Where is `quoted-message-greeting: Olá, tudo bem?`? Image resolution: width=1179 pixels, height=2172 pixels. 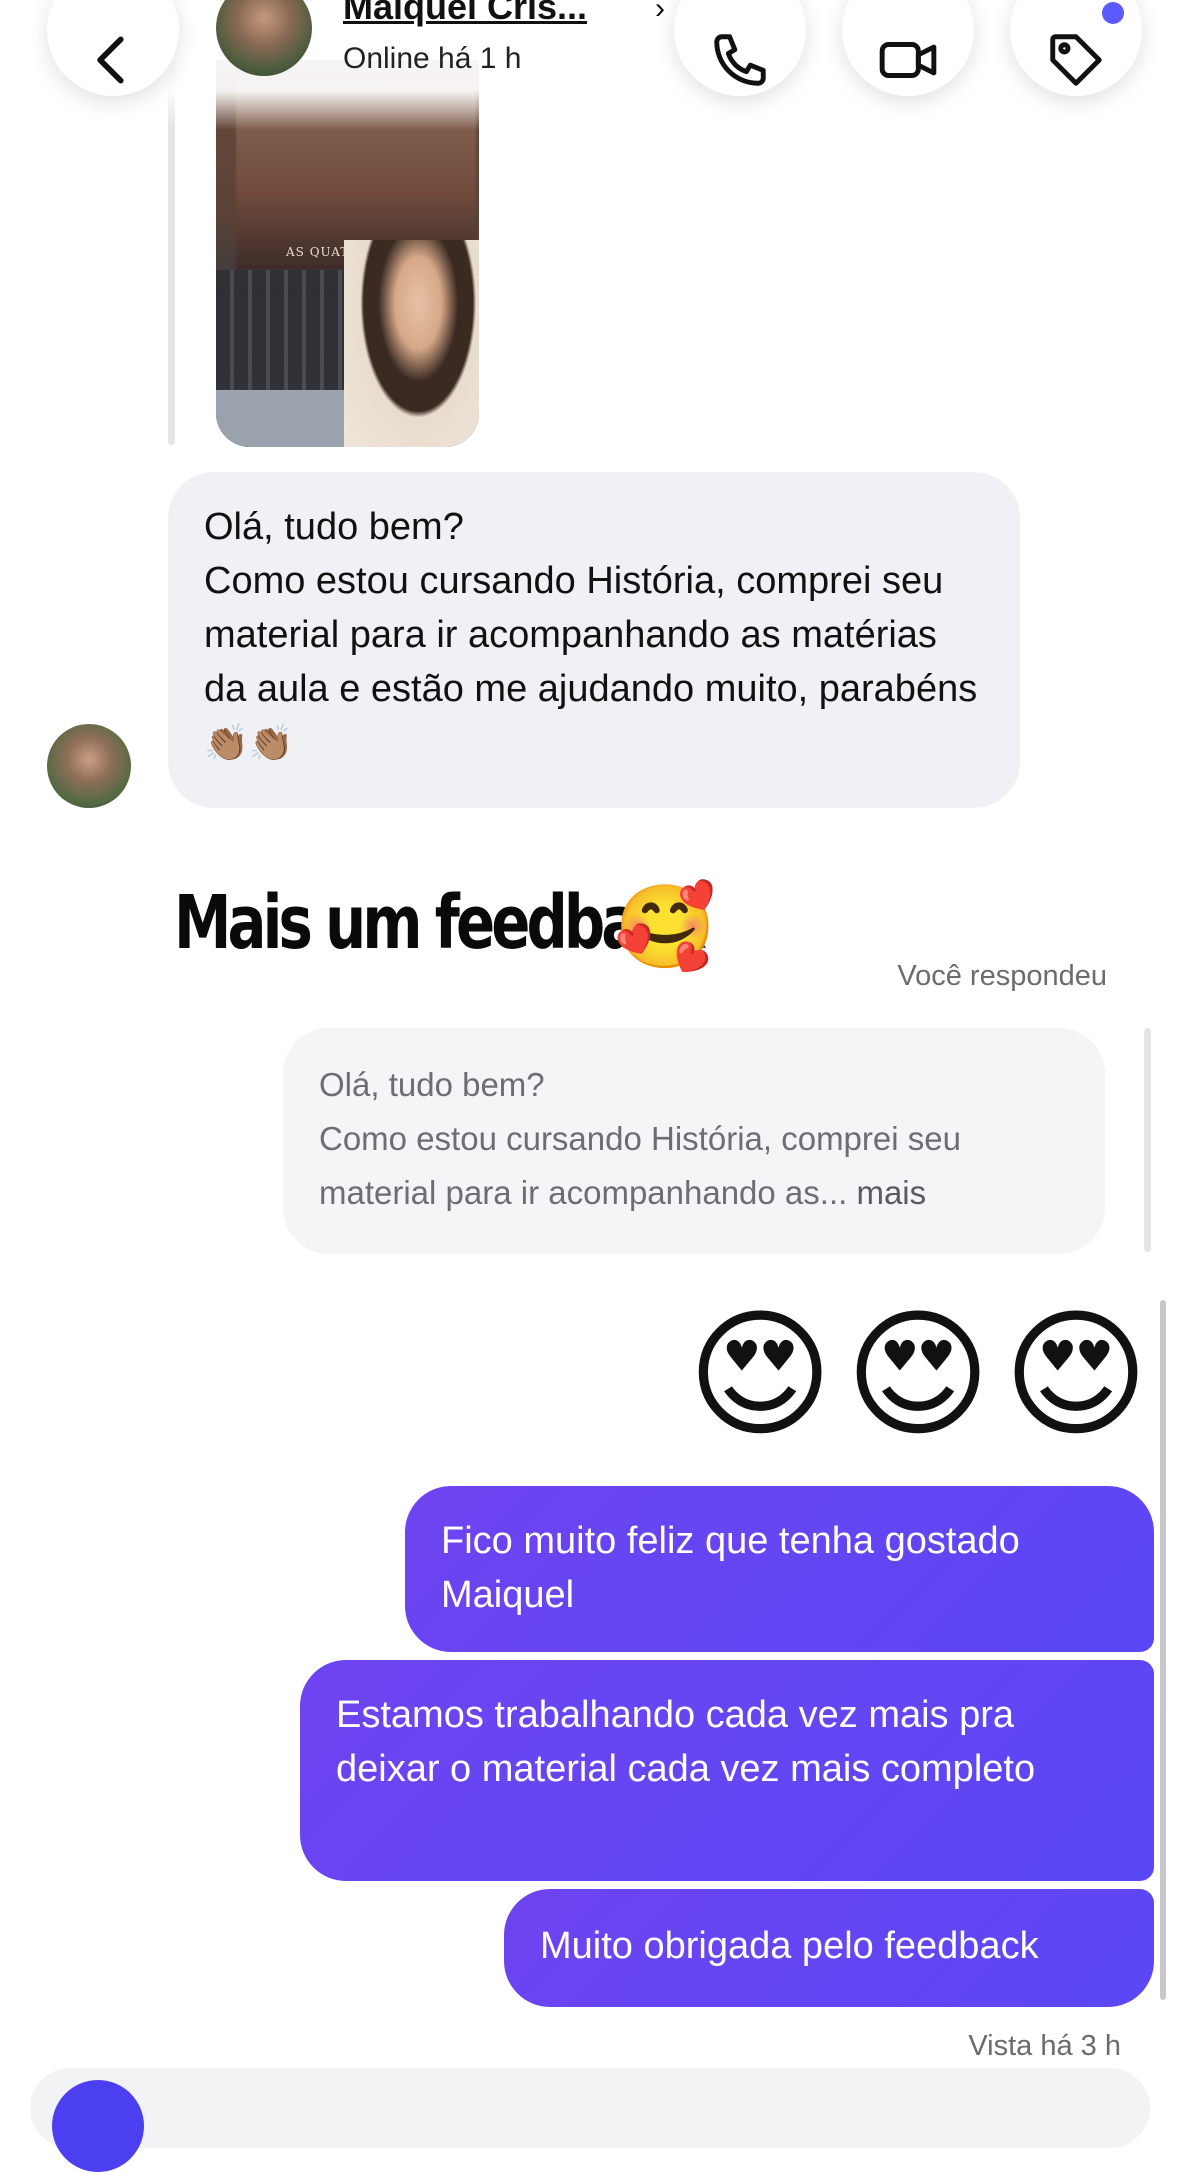
quoted-message-greeting: Olá, tudo bem? is located at coordinates (432, 1084).